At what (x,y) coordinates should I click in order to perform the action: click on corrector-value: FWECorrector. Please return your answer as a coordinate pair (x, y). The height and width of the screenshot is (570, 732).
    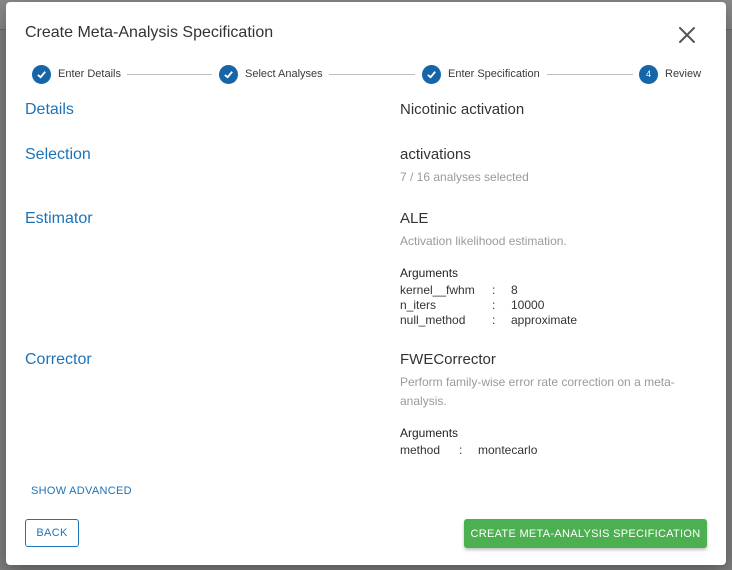
    Looking at the image, I should click on (448, 359).